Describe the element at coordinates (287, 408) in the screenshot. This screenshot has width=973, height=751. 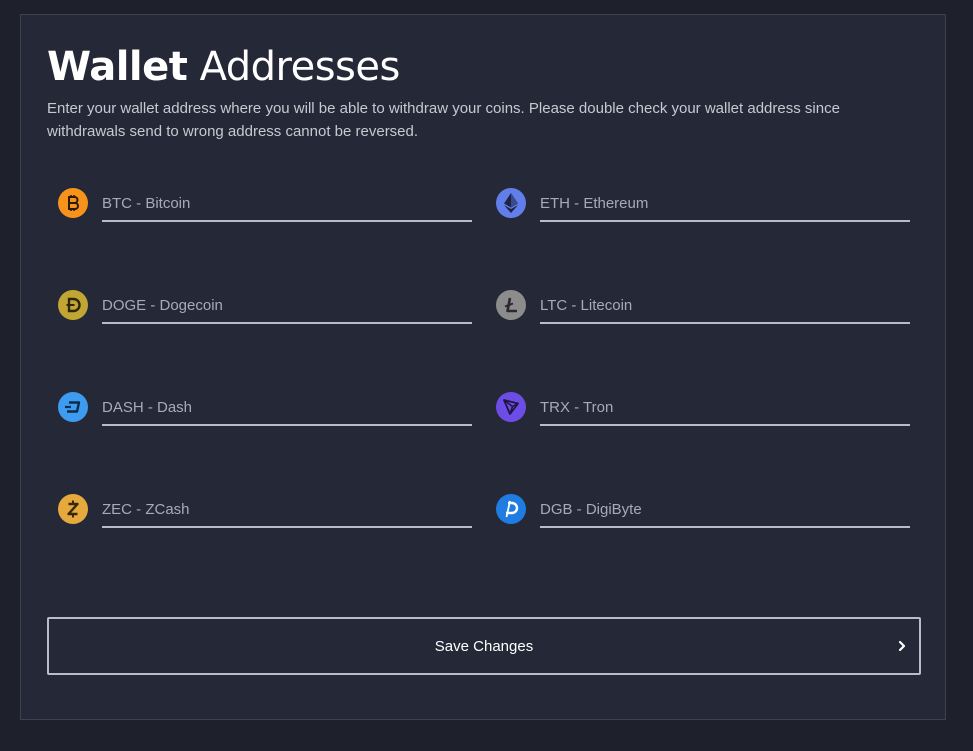
I see `dash-address-input` at that location.